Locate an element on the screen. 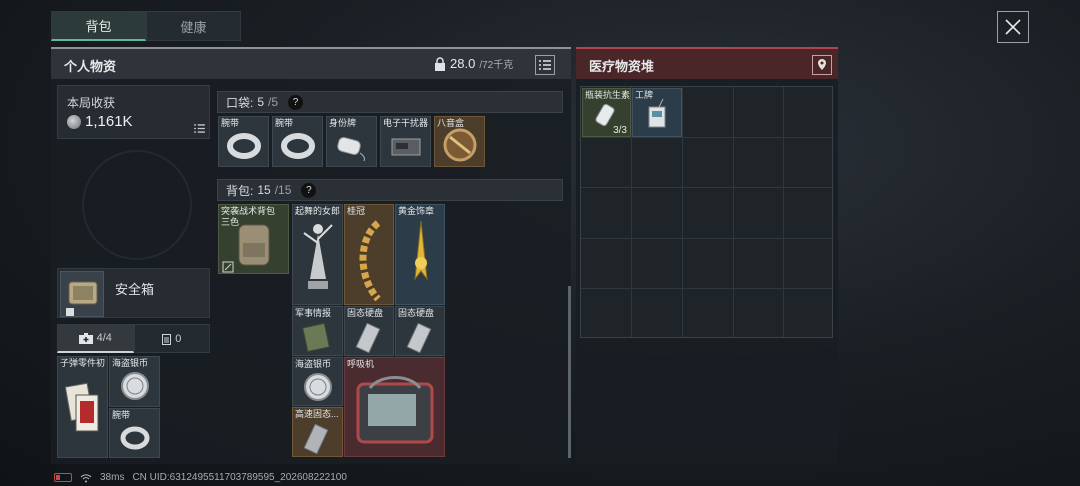 This screenshot has width=1080, height=486. safe-box-slot: 安全箱 is located at coordinates (133, 293).